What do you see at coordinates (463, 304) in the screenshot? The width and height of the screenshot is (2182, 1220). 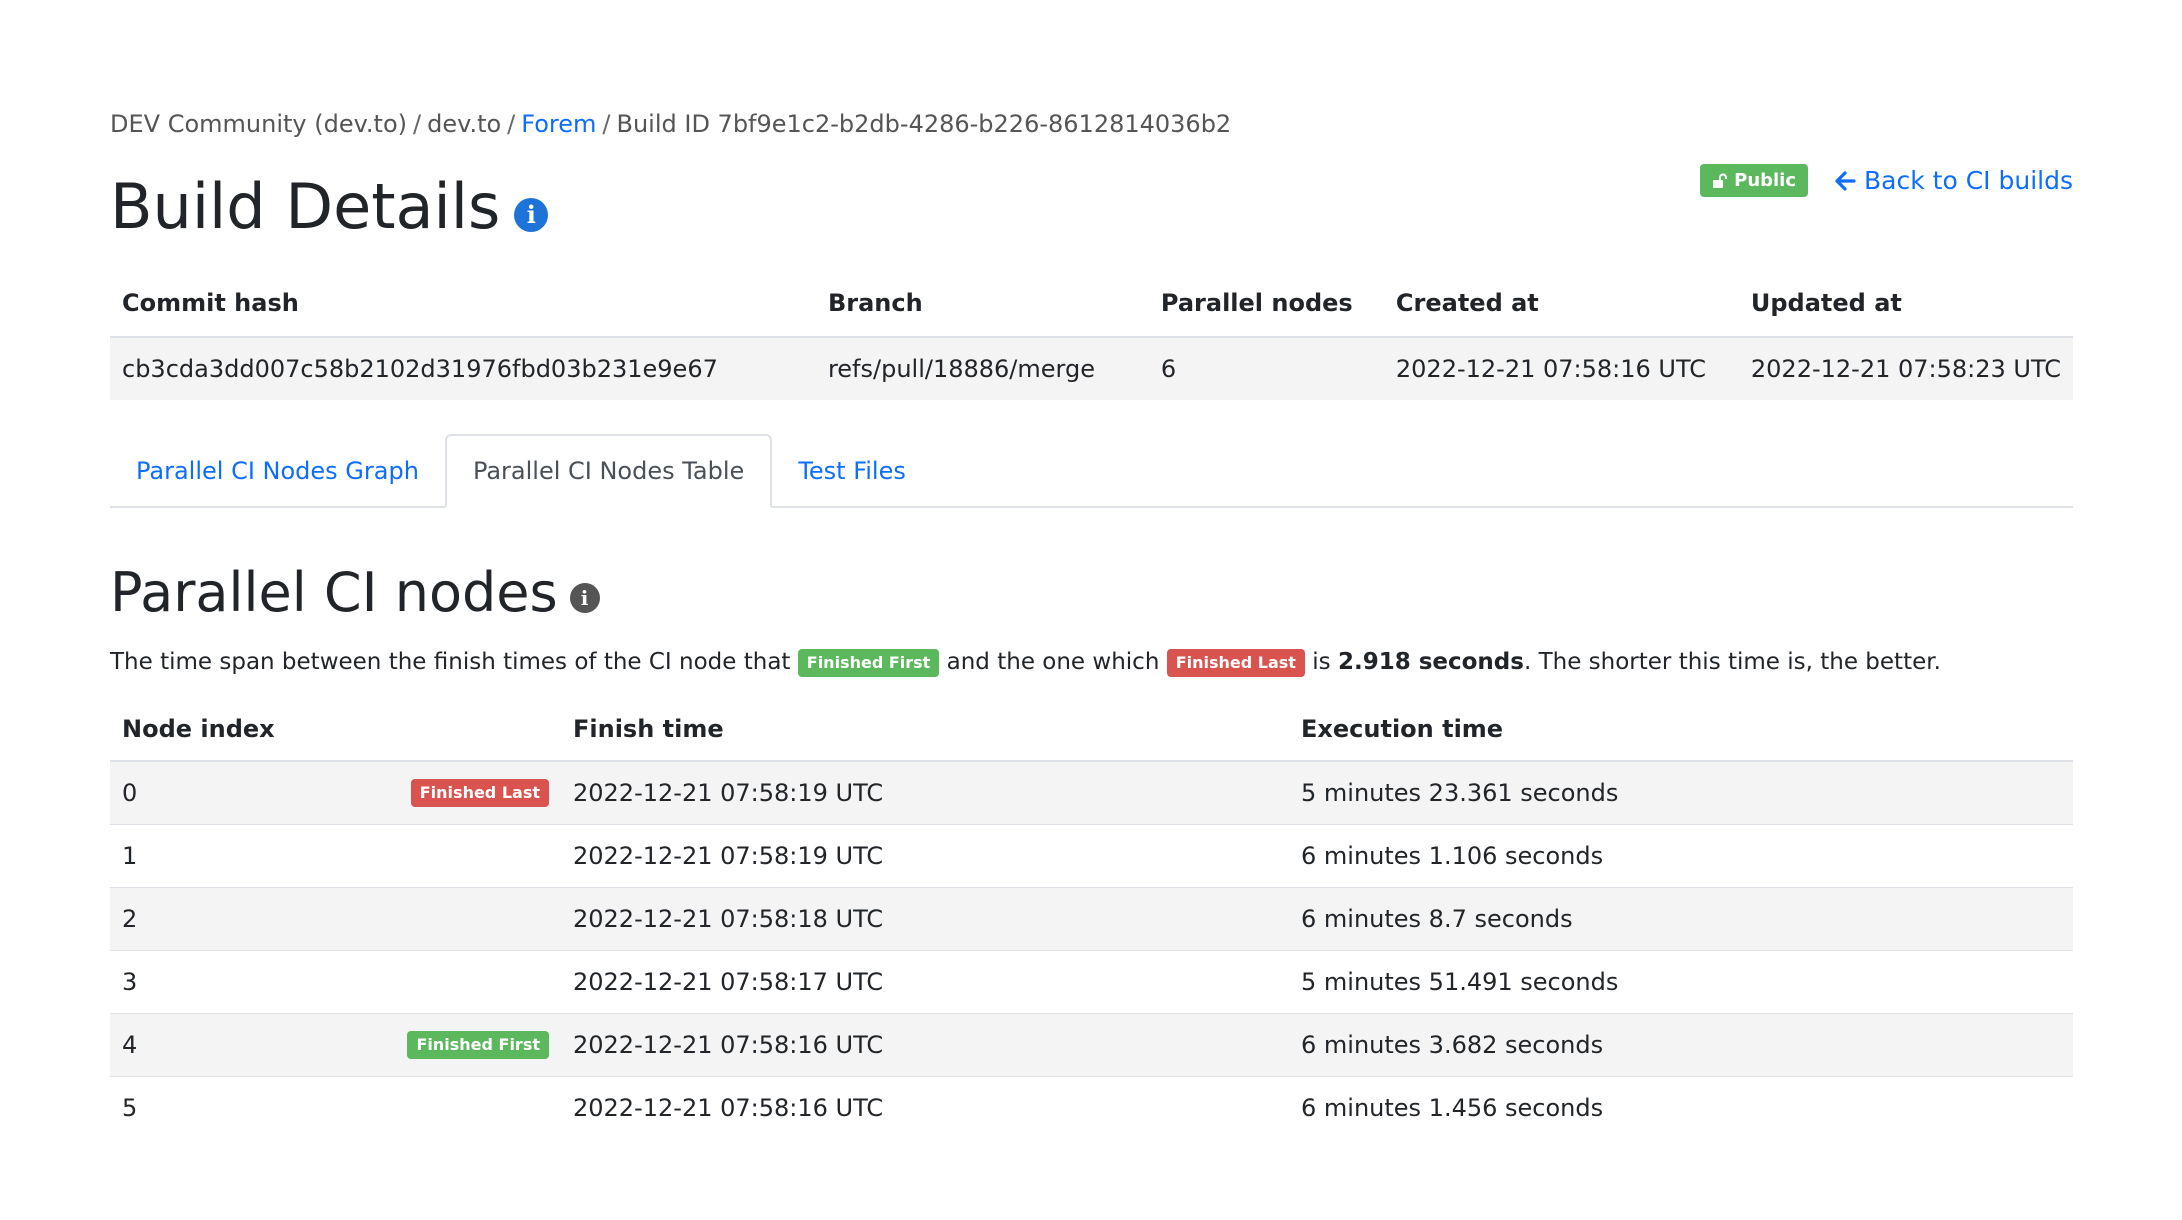 I see `column-header-commit-hash: Commit hash` at bounding box center [463, 304].